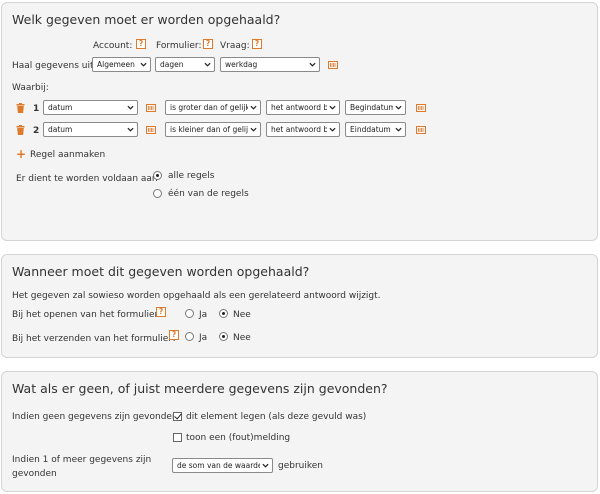 The width and height of the screenshot is (600, 494). What do you see at coordinates (203, 338) in the screenshot?
I see `on-submit-yes-label: Ja` at bounding box center [203, 338].